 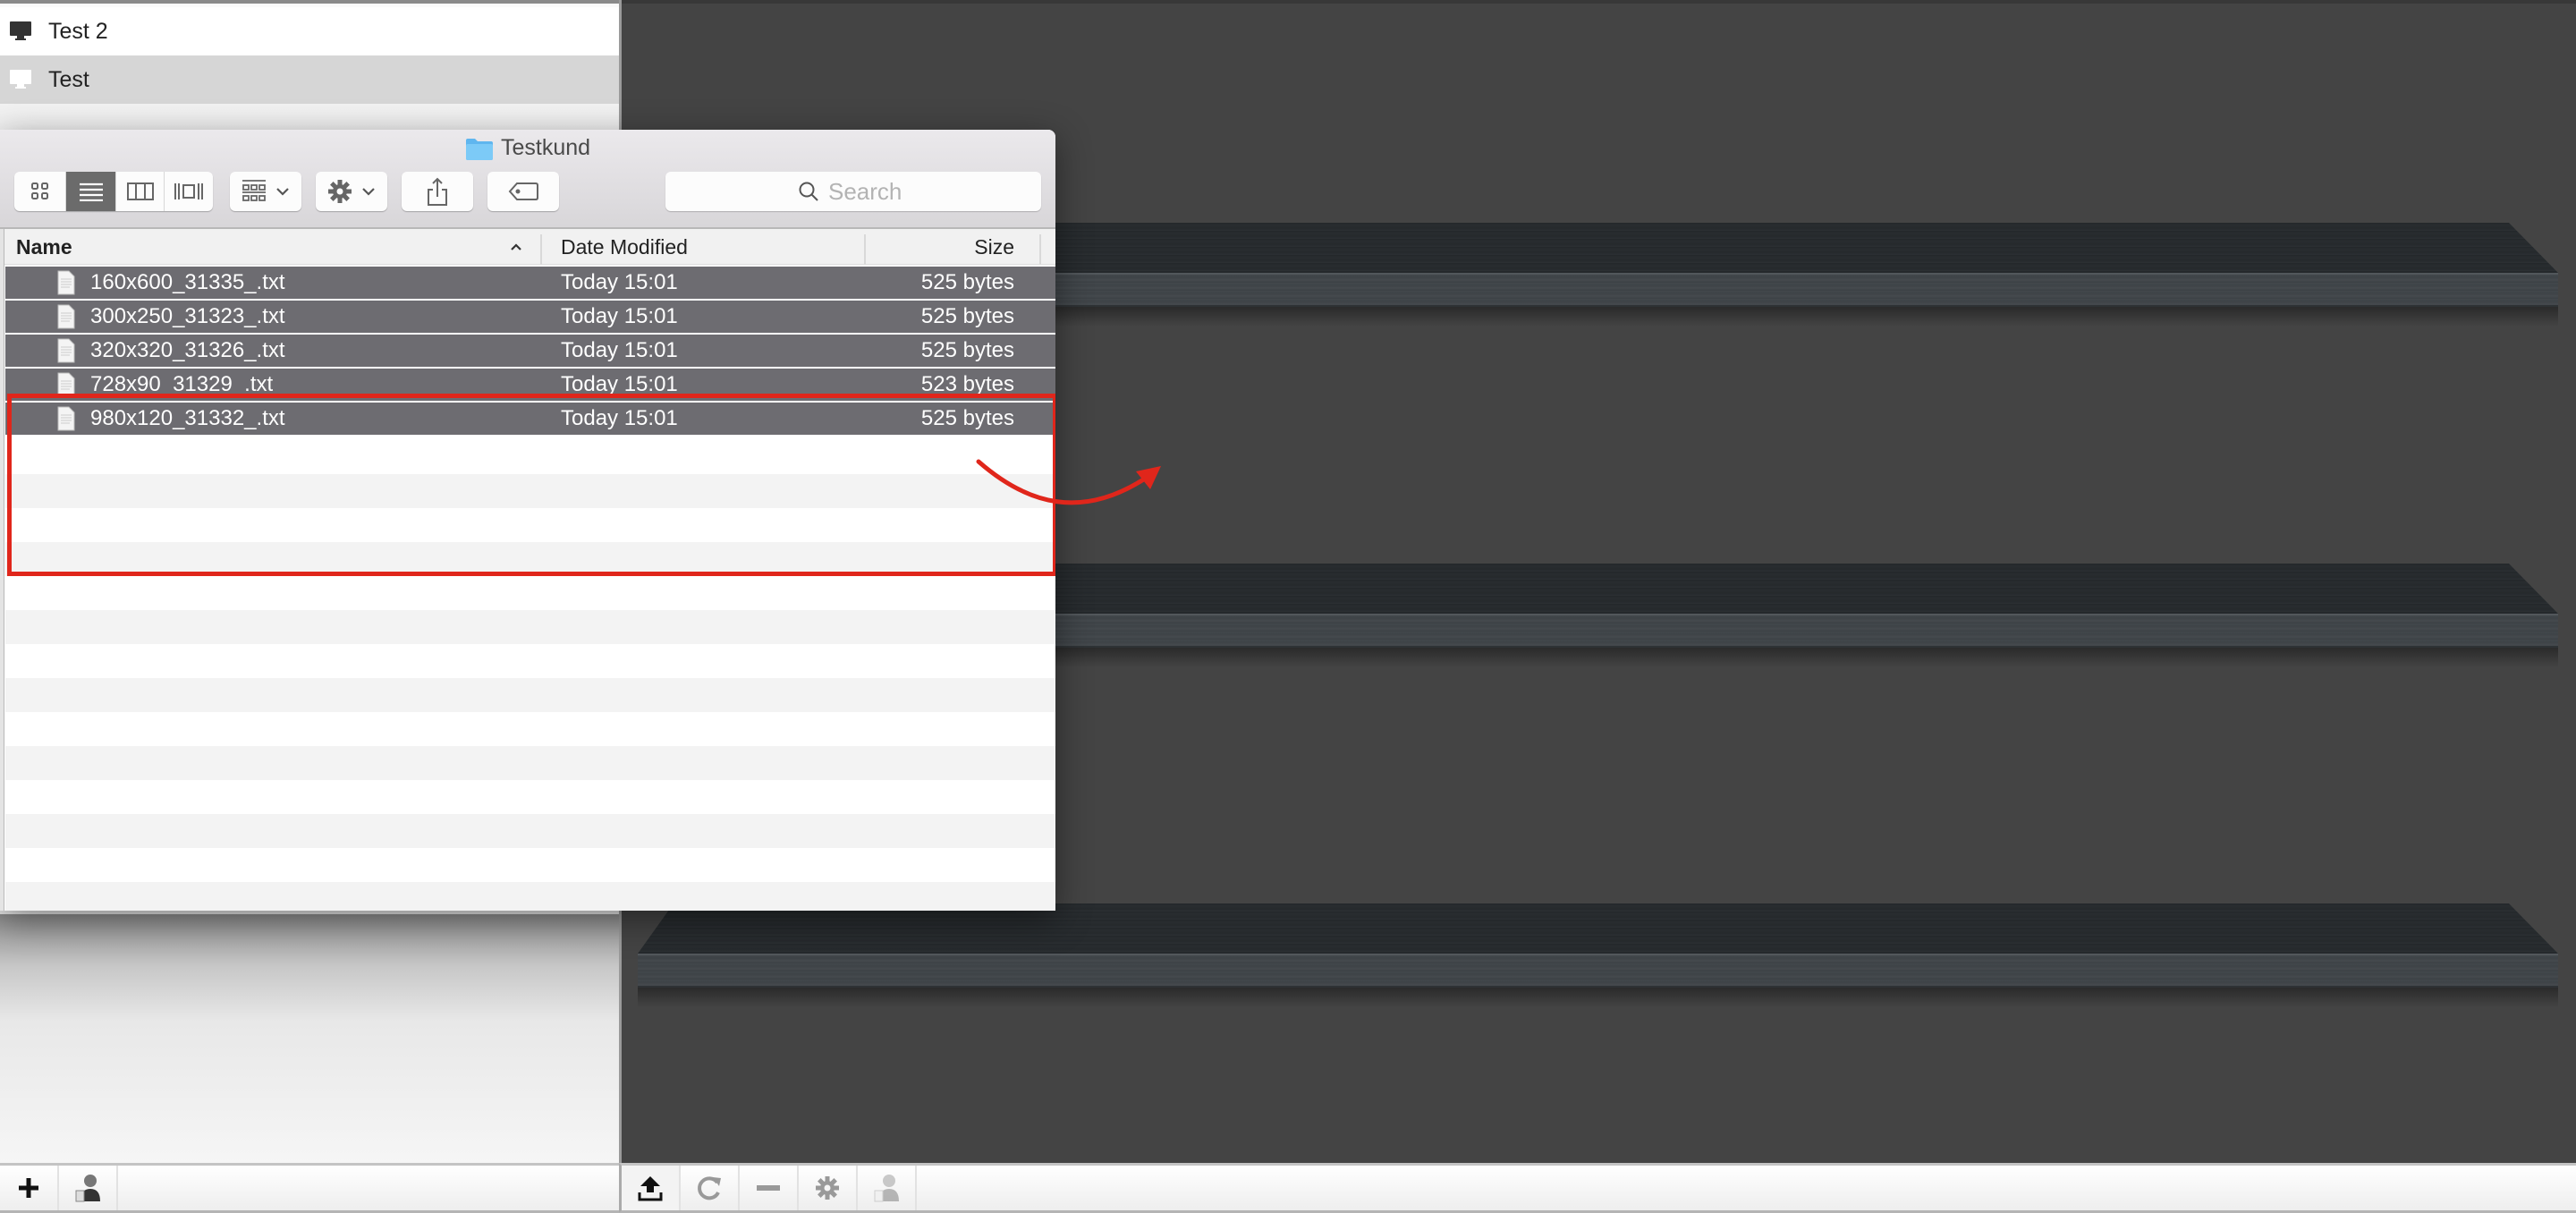 I want to click on minus-icon, so click(x=768, y=1188).